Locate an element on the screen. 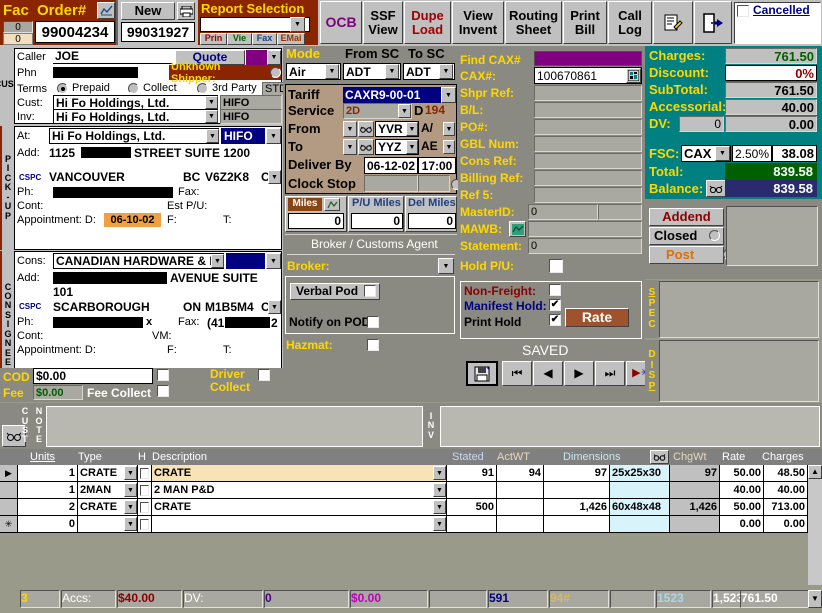 This screenshot has height=613, width=822. fsc-dropdown is located at coordinates (722, 153).